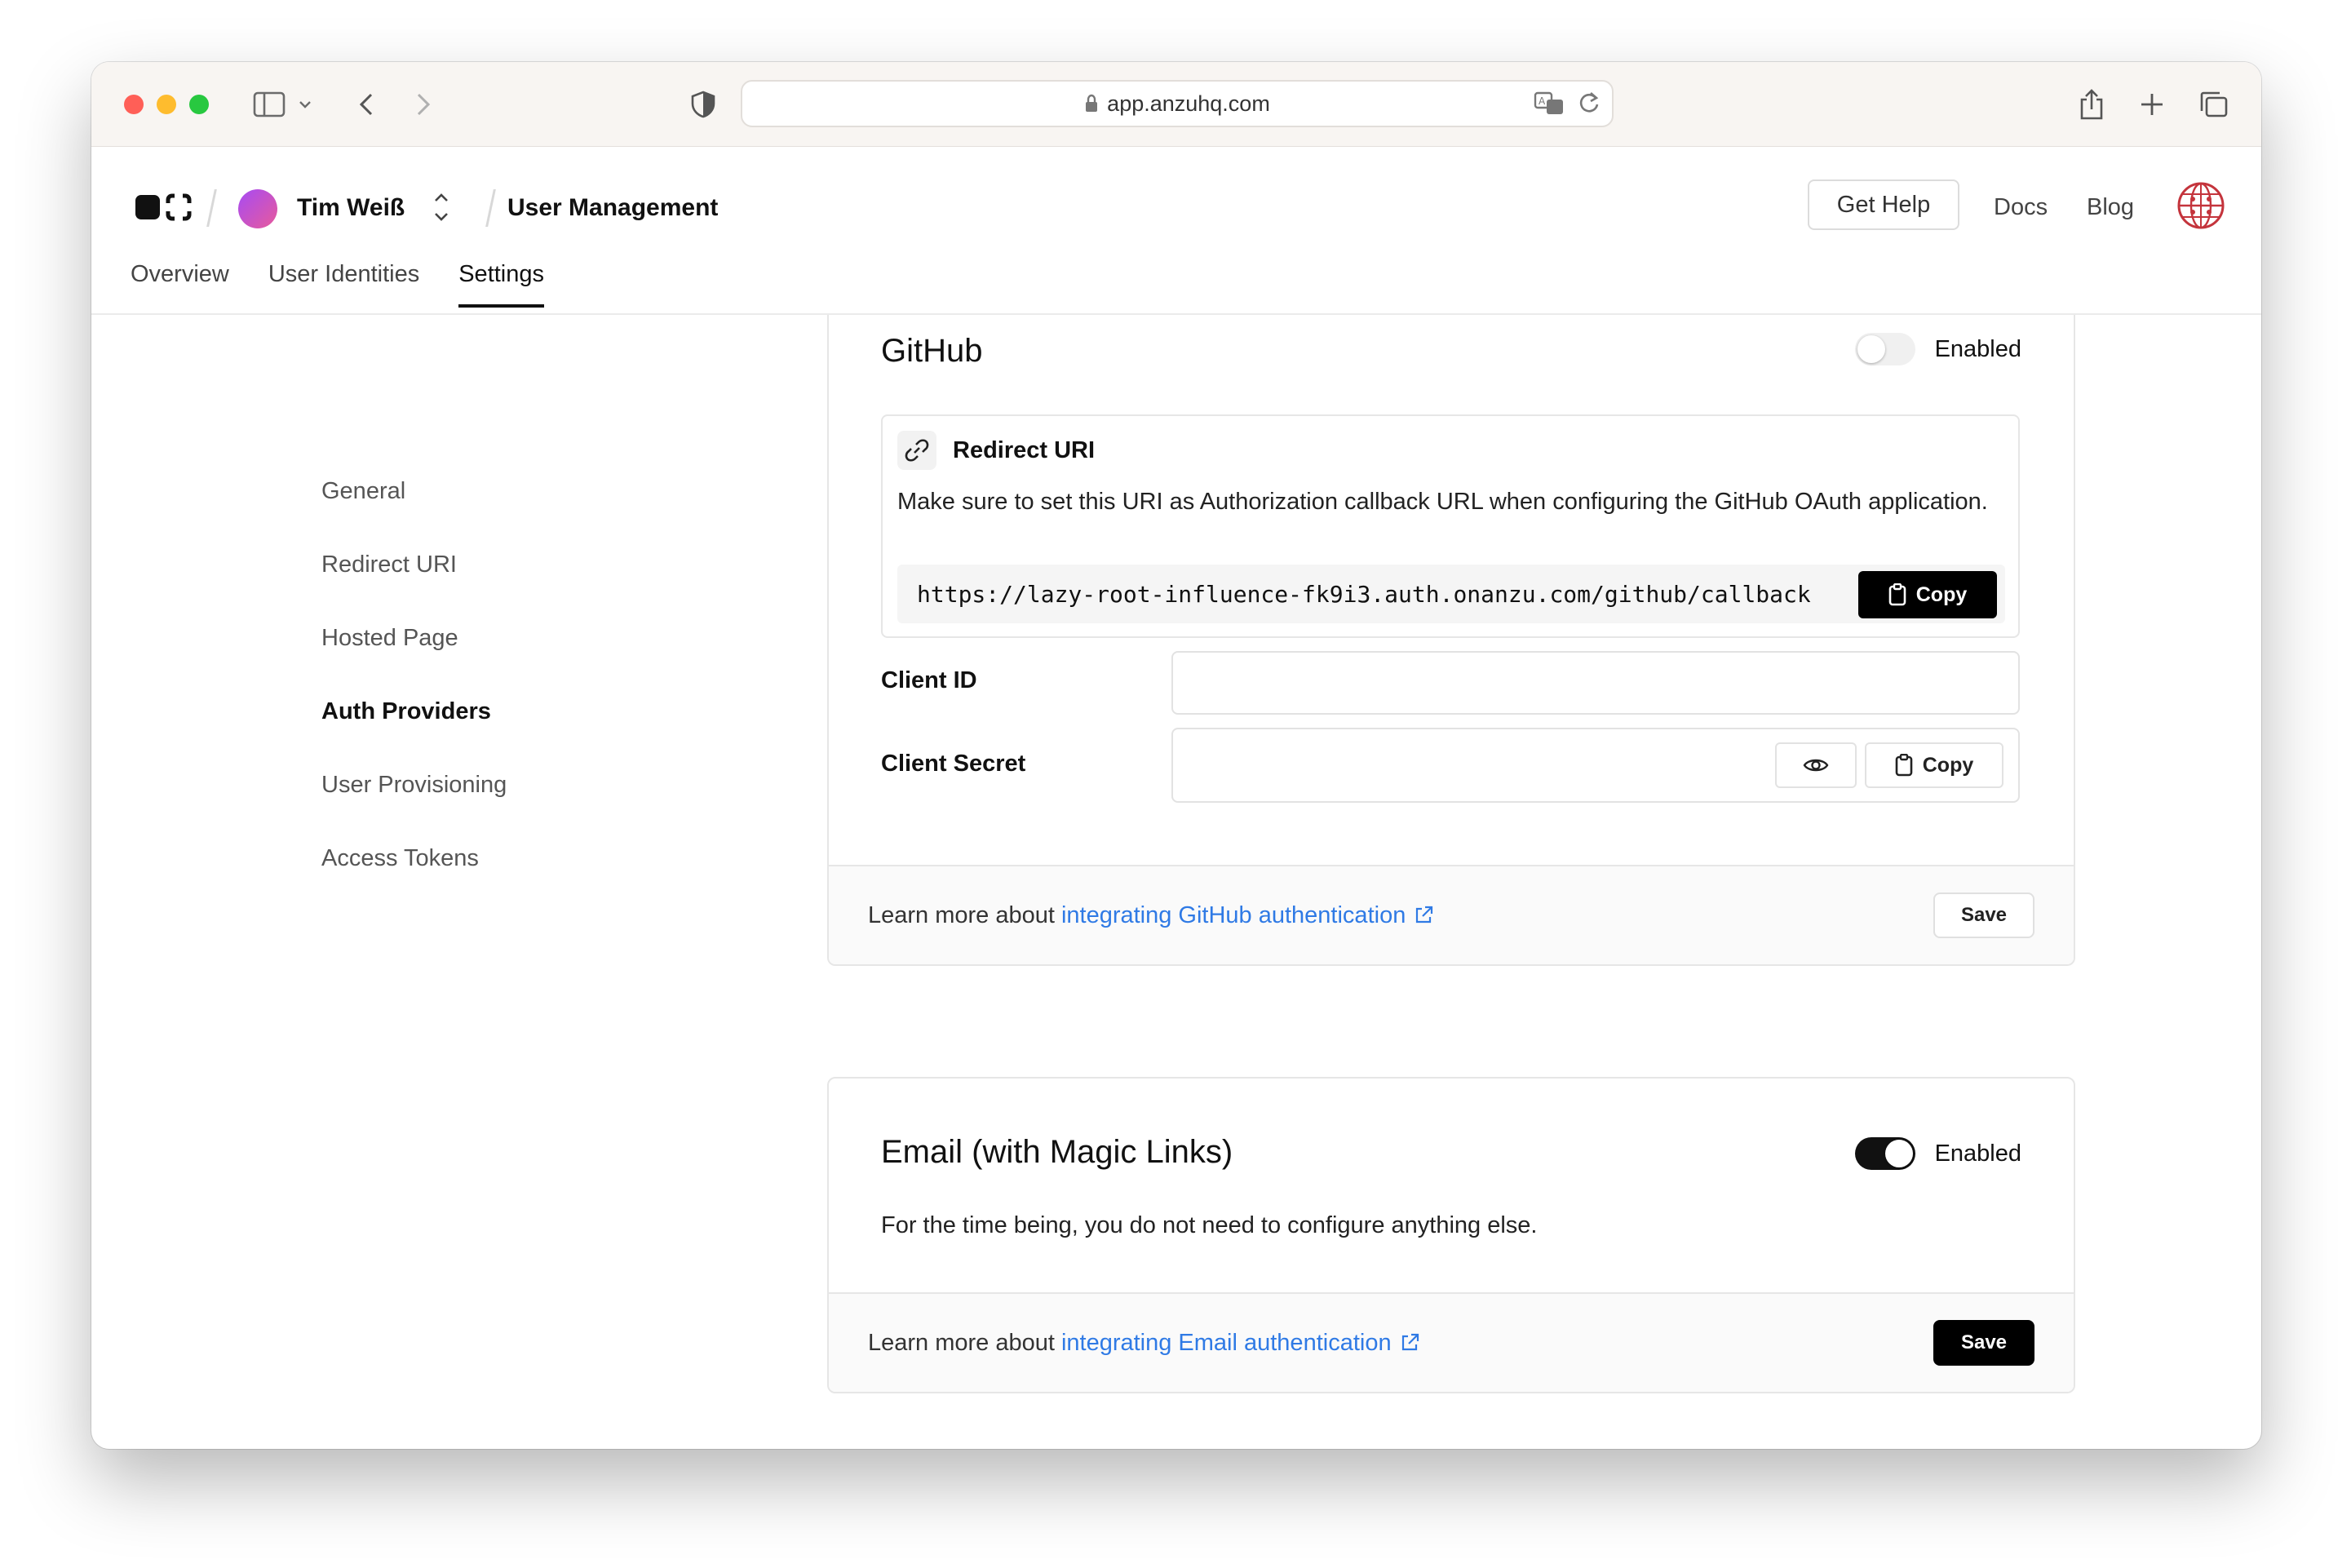 This screenshot has width=2351, height=1568. What do you see at coordinates (199, 104) in the screenshot?
I see `maximize-window-button` at bounding box center [199, 104].